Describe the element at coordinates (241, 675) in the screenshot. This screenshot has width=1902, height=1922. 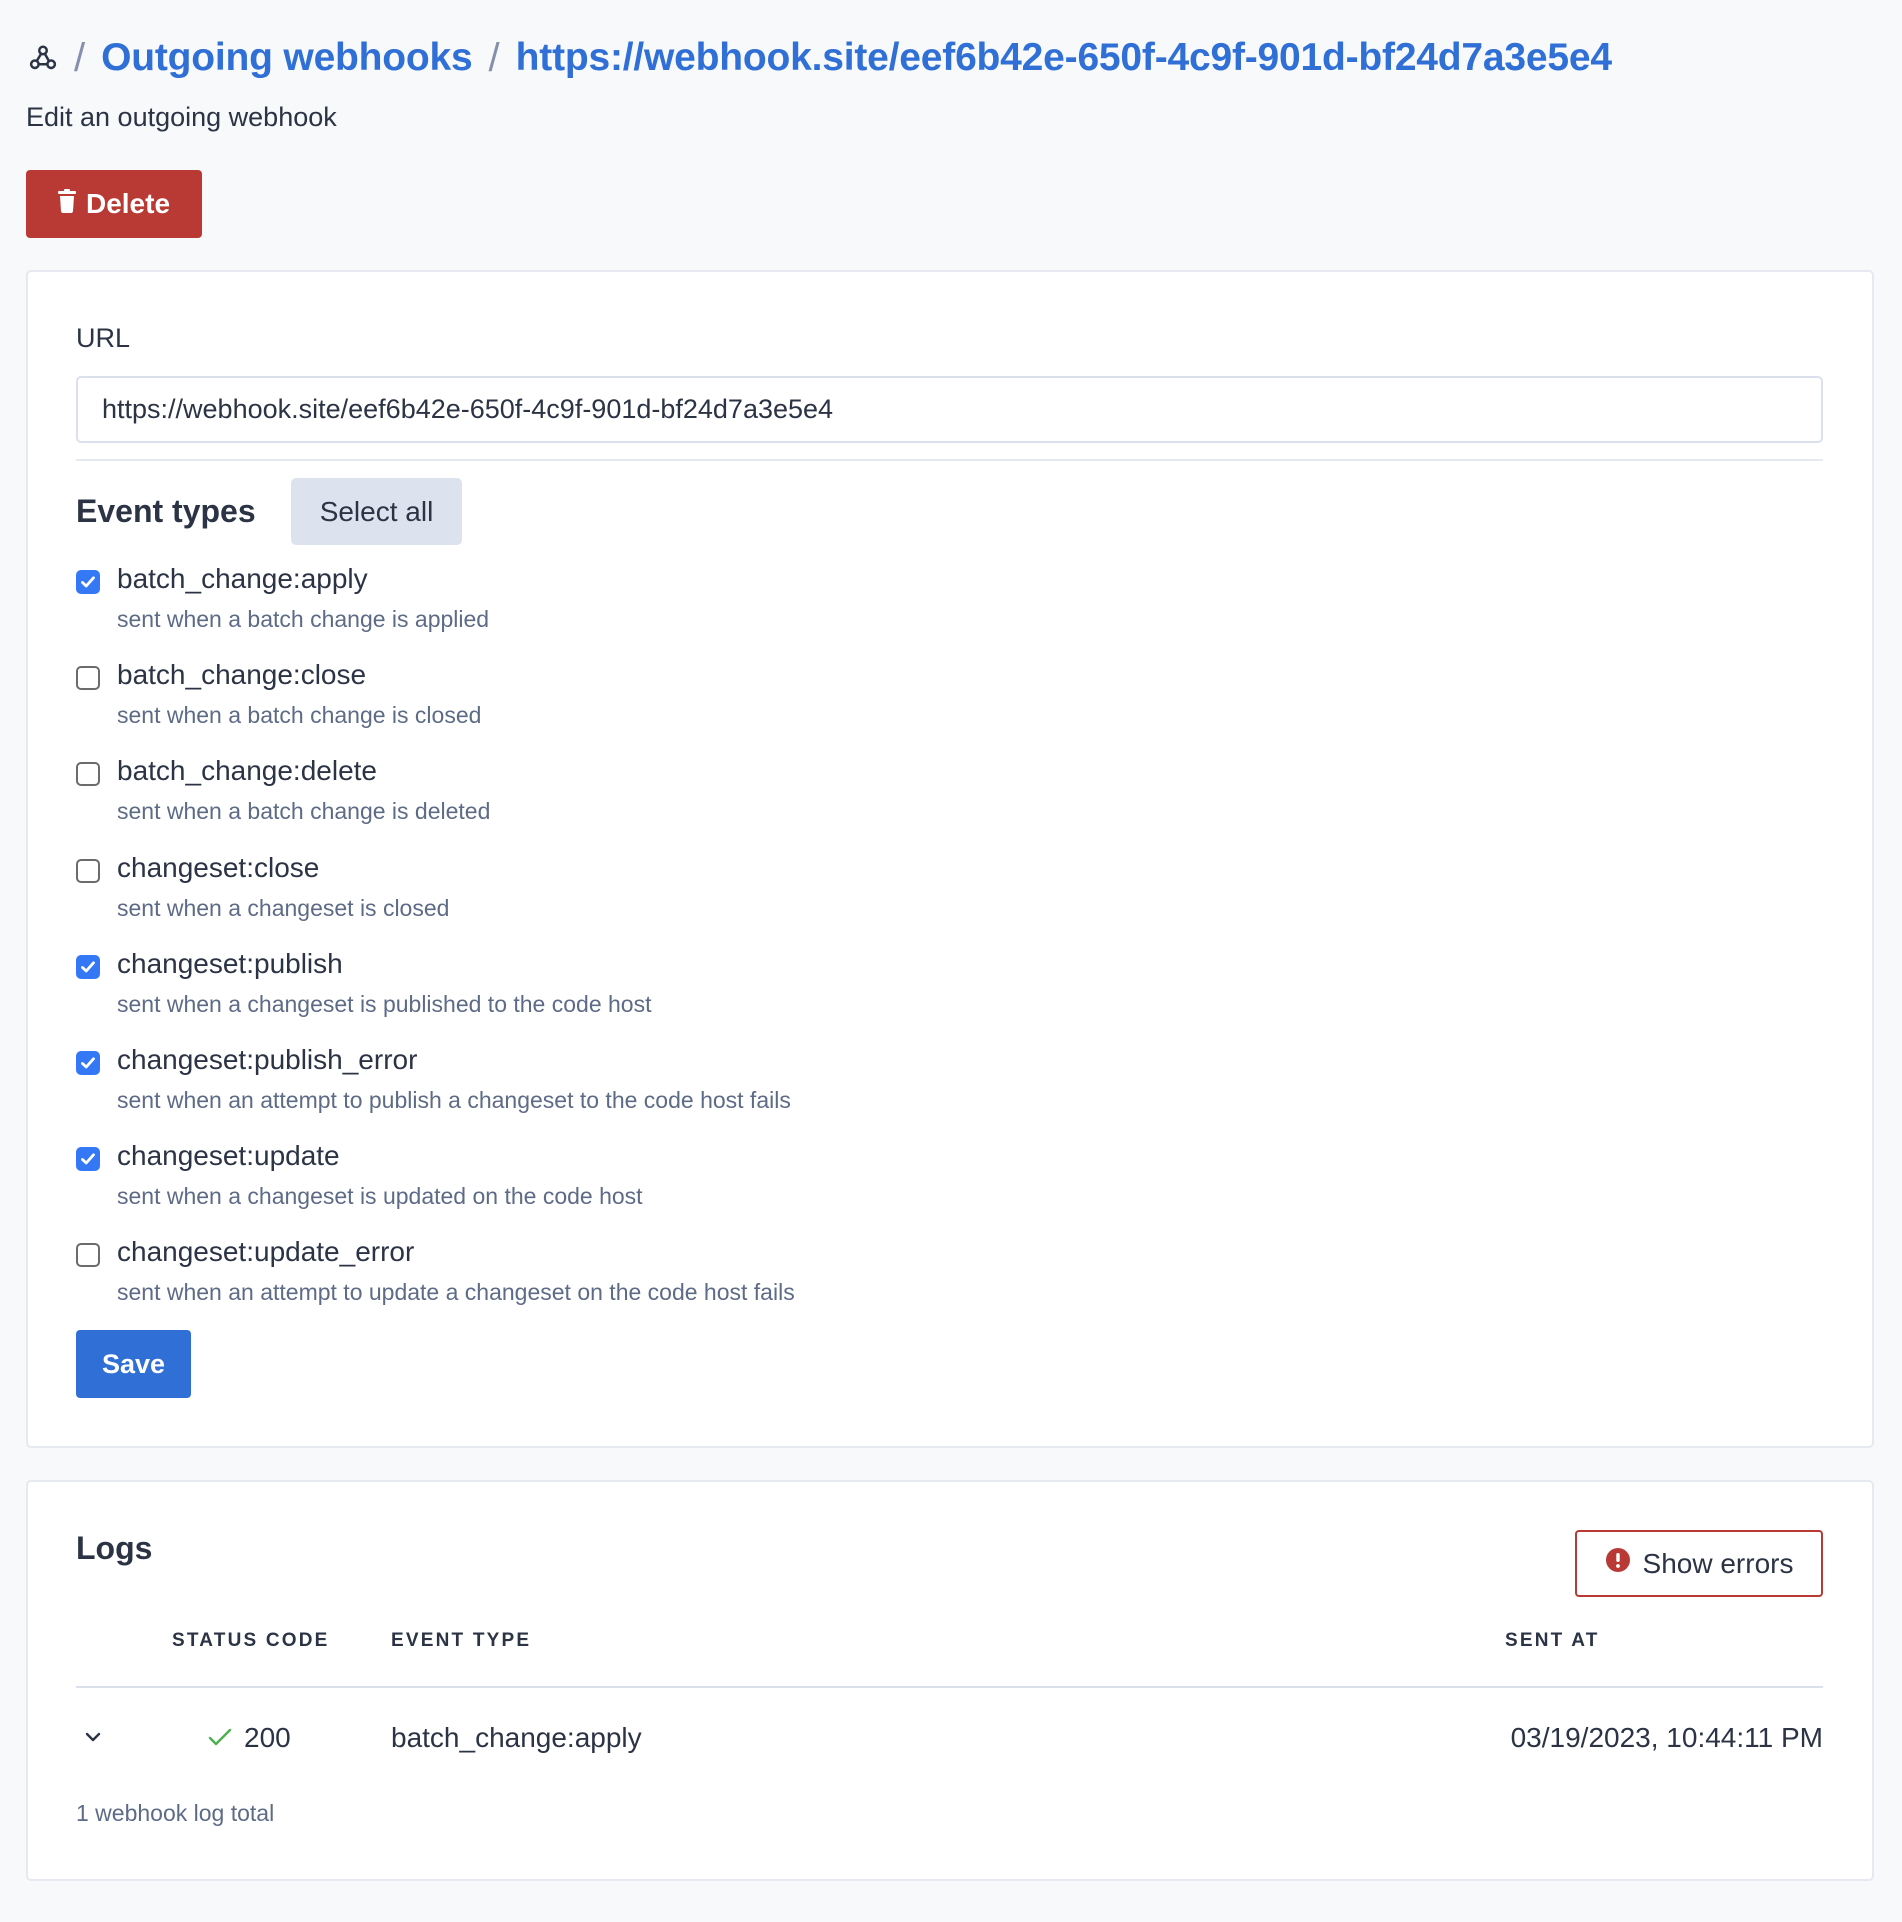
I see `event-type-name: batch_change:close` at that location.